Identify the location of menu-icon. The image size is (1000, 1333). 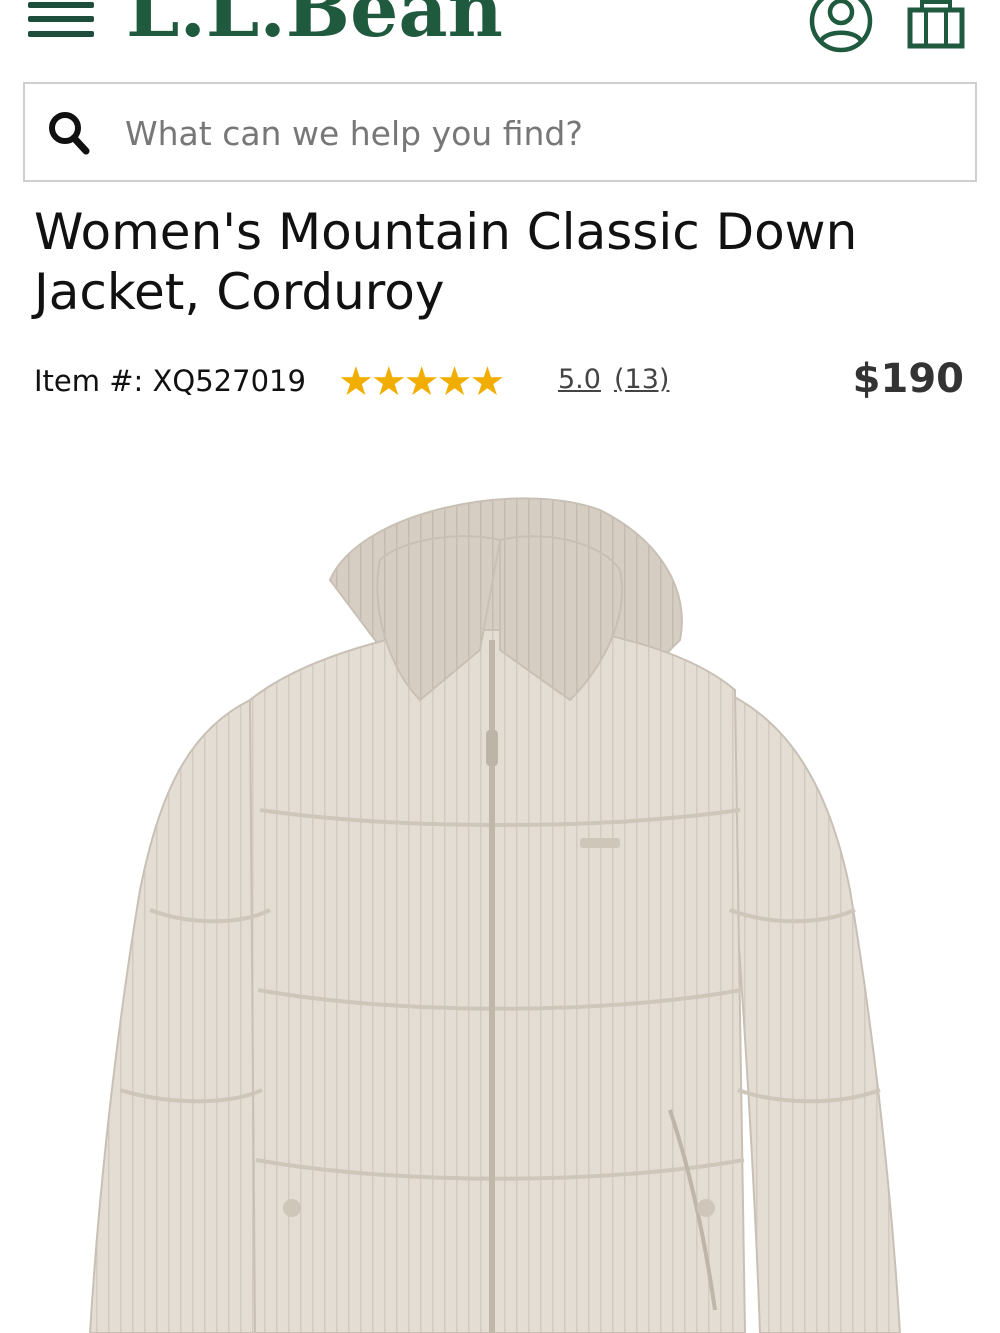
(62, 21).